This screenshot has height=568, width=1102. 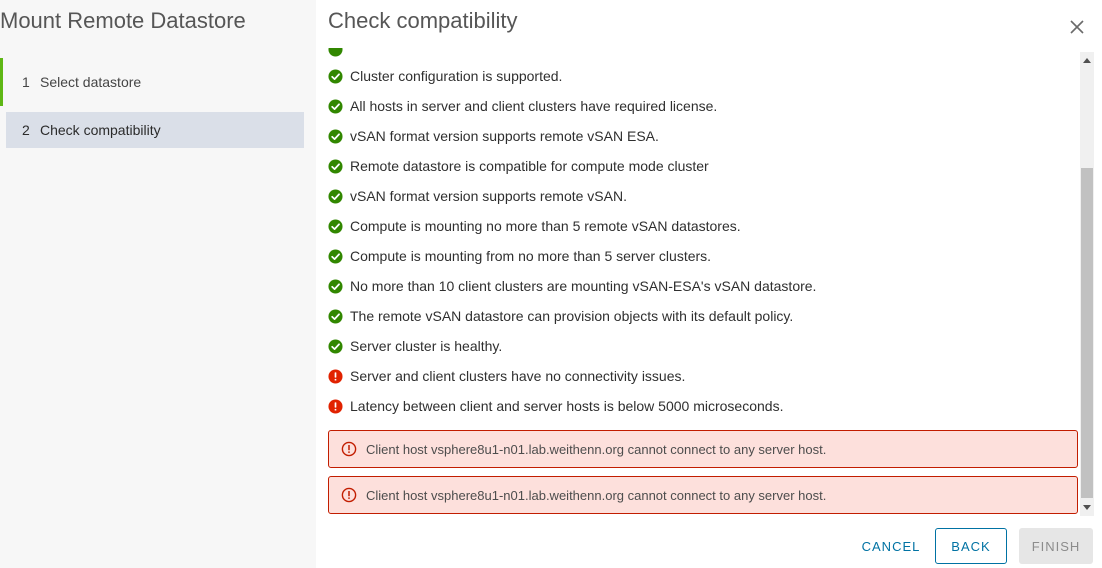 What do you see at coordinates (100, 130) in the screenshot?
I see `step-label: Check compatibility` at bounding box center [100, 130].